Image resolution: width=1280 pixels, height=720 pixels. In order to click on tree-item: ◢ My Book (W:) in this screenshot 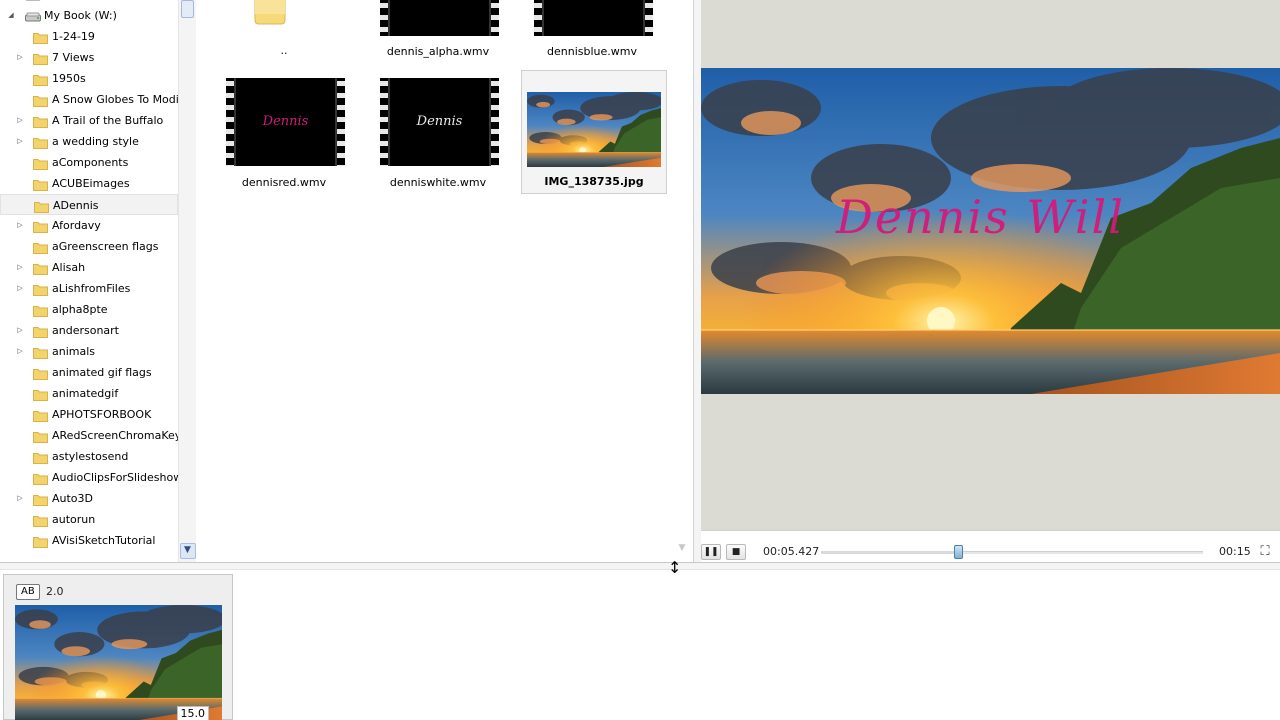, I will do `click(89, 15)`.